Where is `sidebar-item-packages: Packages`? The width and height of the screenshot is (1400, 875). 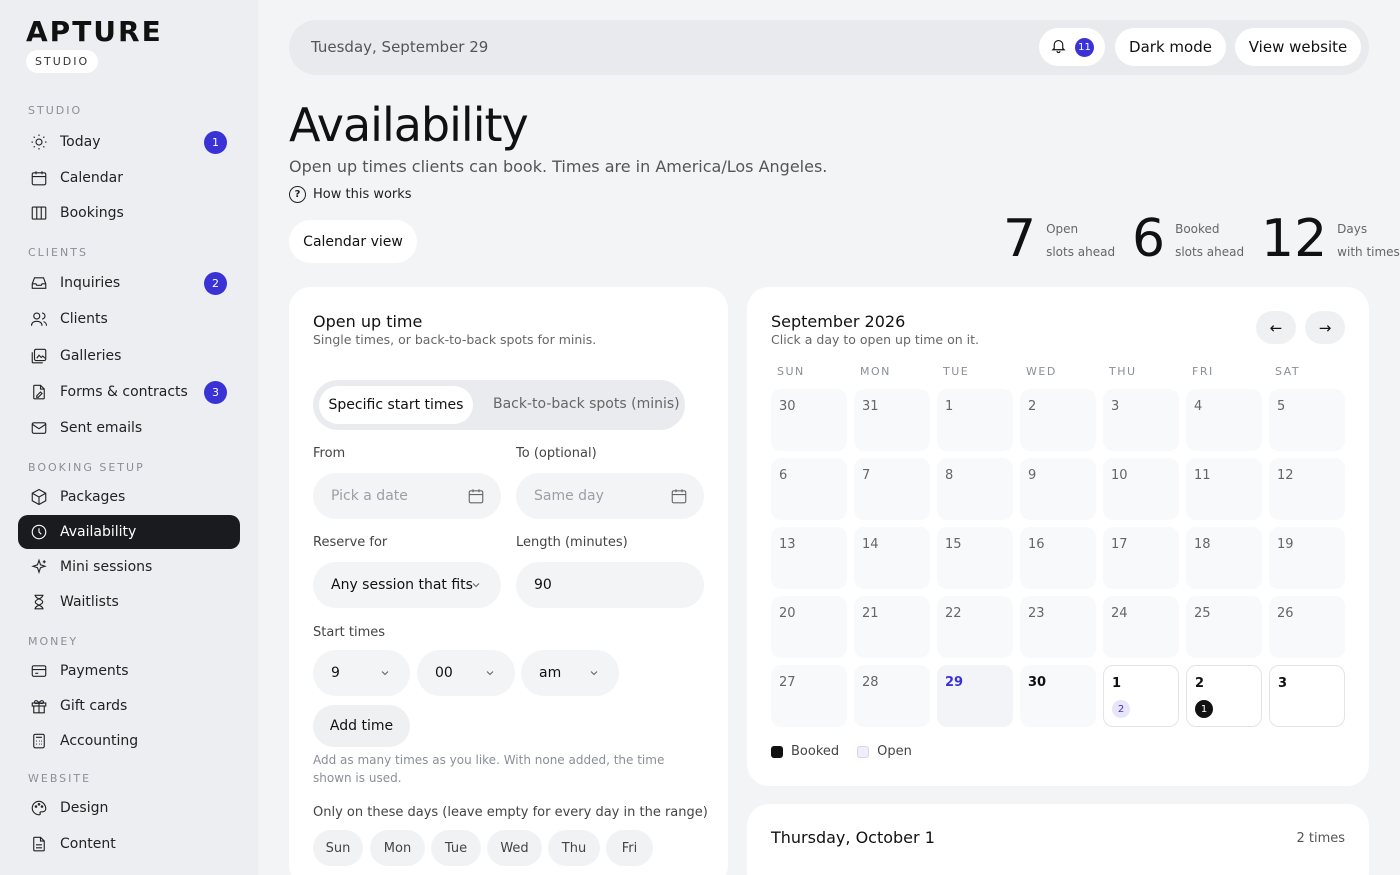 sidebar-item-packages: Packages is located at coordinates (129, 497).